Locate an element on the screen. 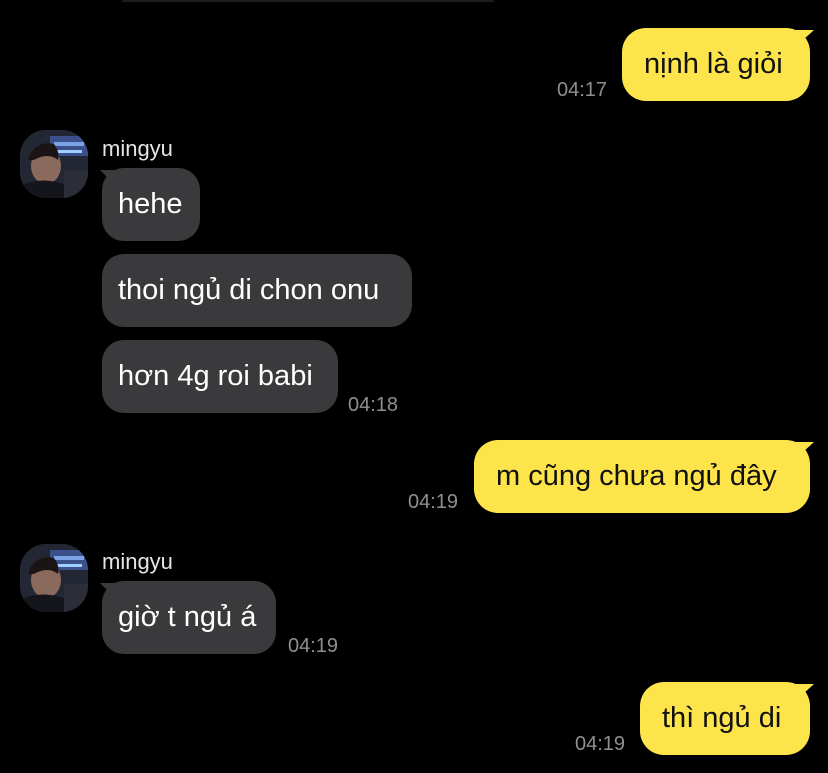 This screenshot has width=828, height=773. message-text: nịnh là giỏi is located at coordinates (713, 64).